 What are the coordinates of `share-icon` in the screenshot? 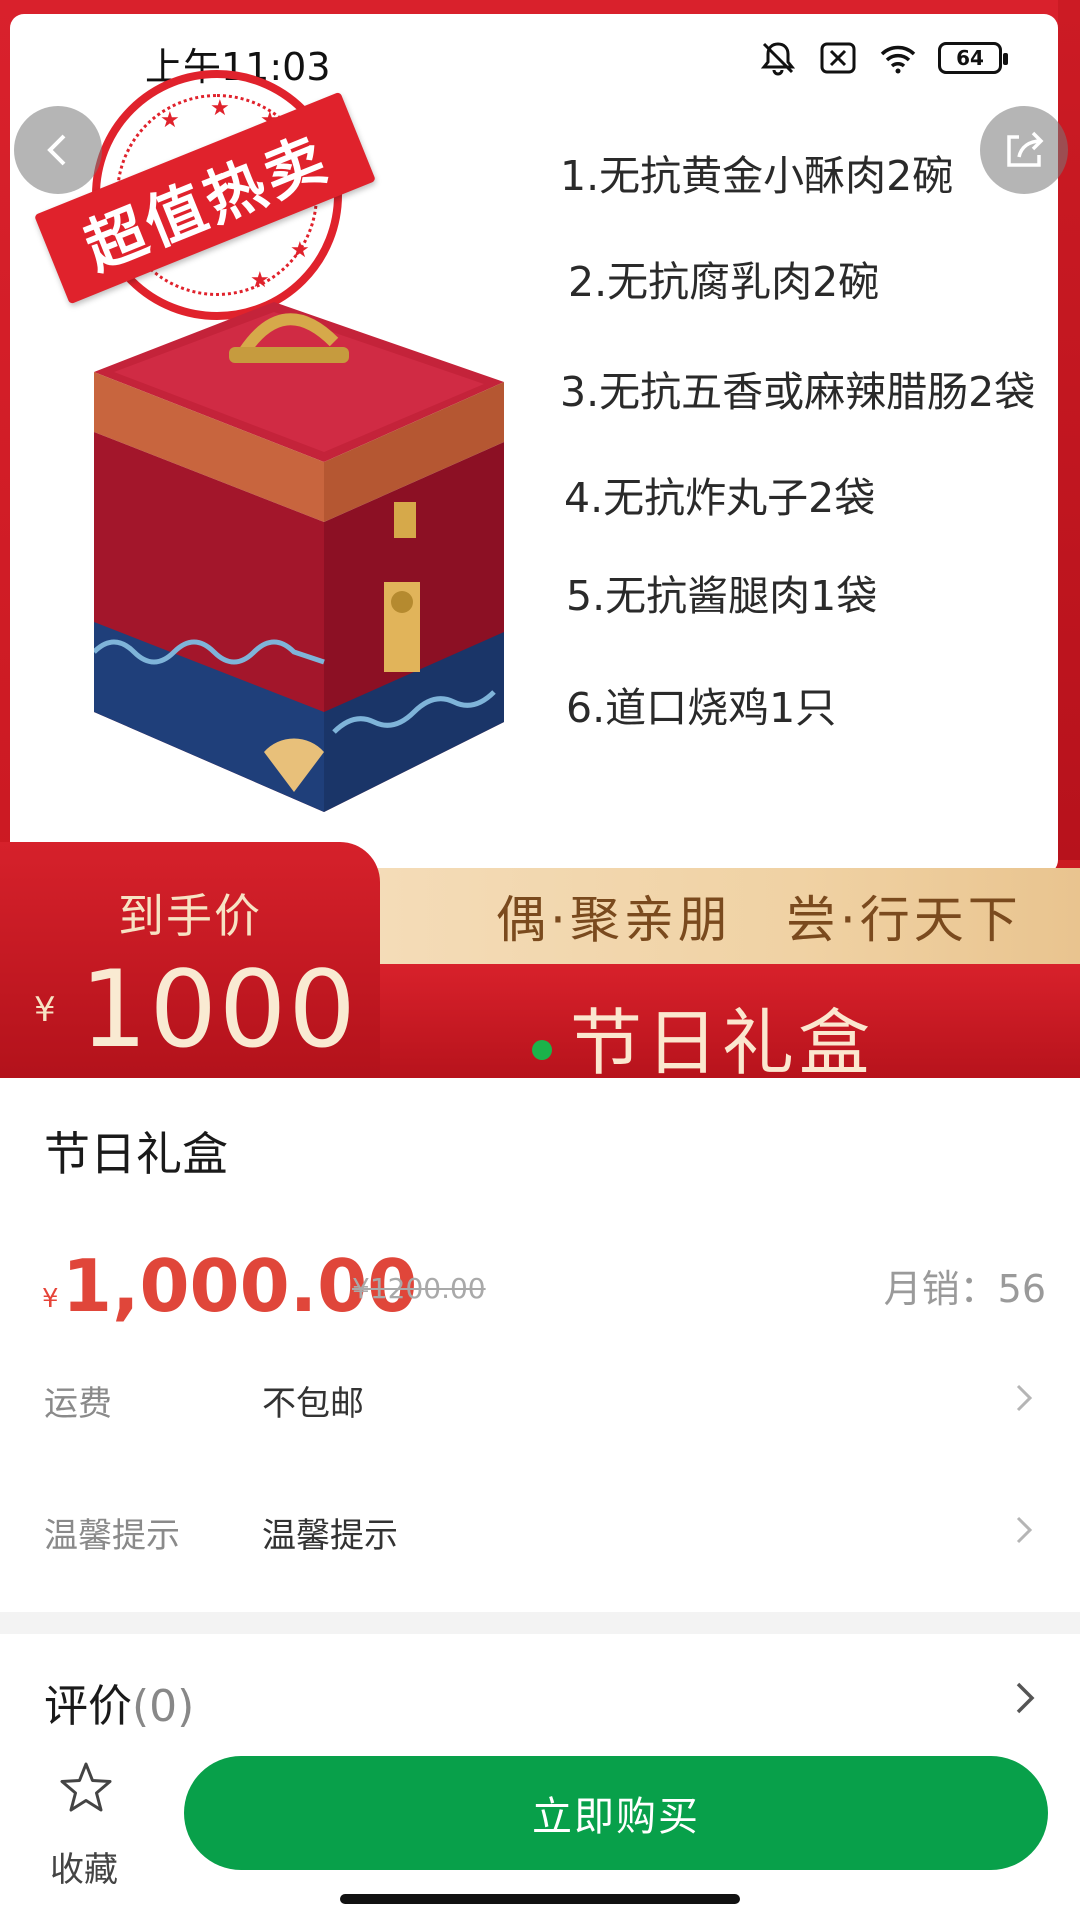 It's located at (1025, 149).